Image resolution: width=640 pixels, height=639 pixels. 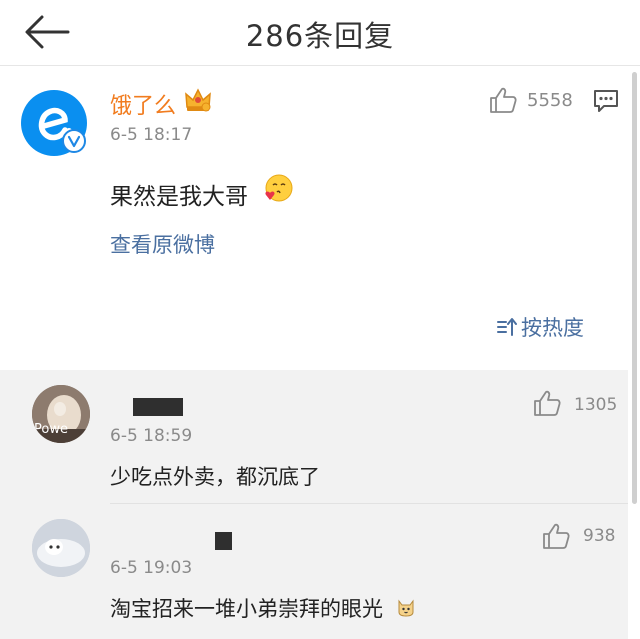 What do you see at coordinates (246, 609) in the screenshot?
I see `comment-text: 淘宝招来一堆小弟崇拜的眼光` at bounding box center [246, 609].